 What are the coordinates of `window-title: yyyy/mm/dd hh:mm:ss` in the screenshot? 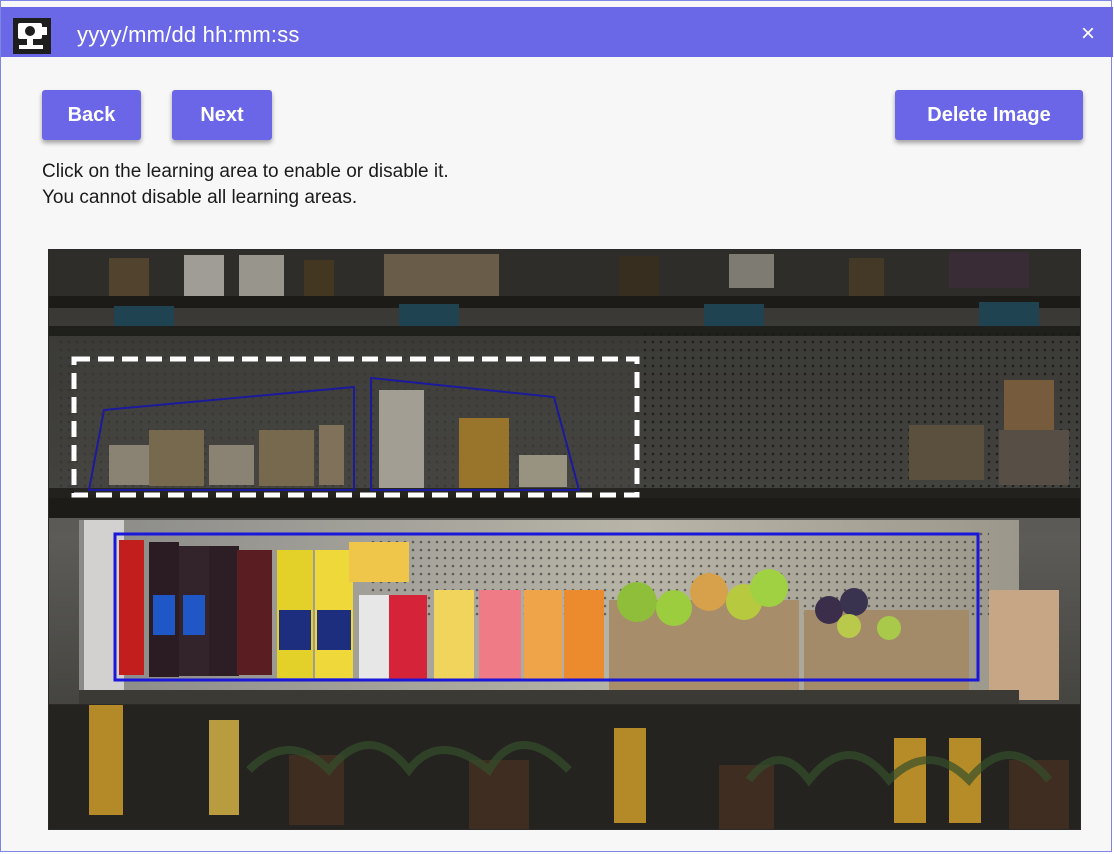 It's located at (188, 34).